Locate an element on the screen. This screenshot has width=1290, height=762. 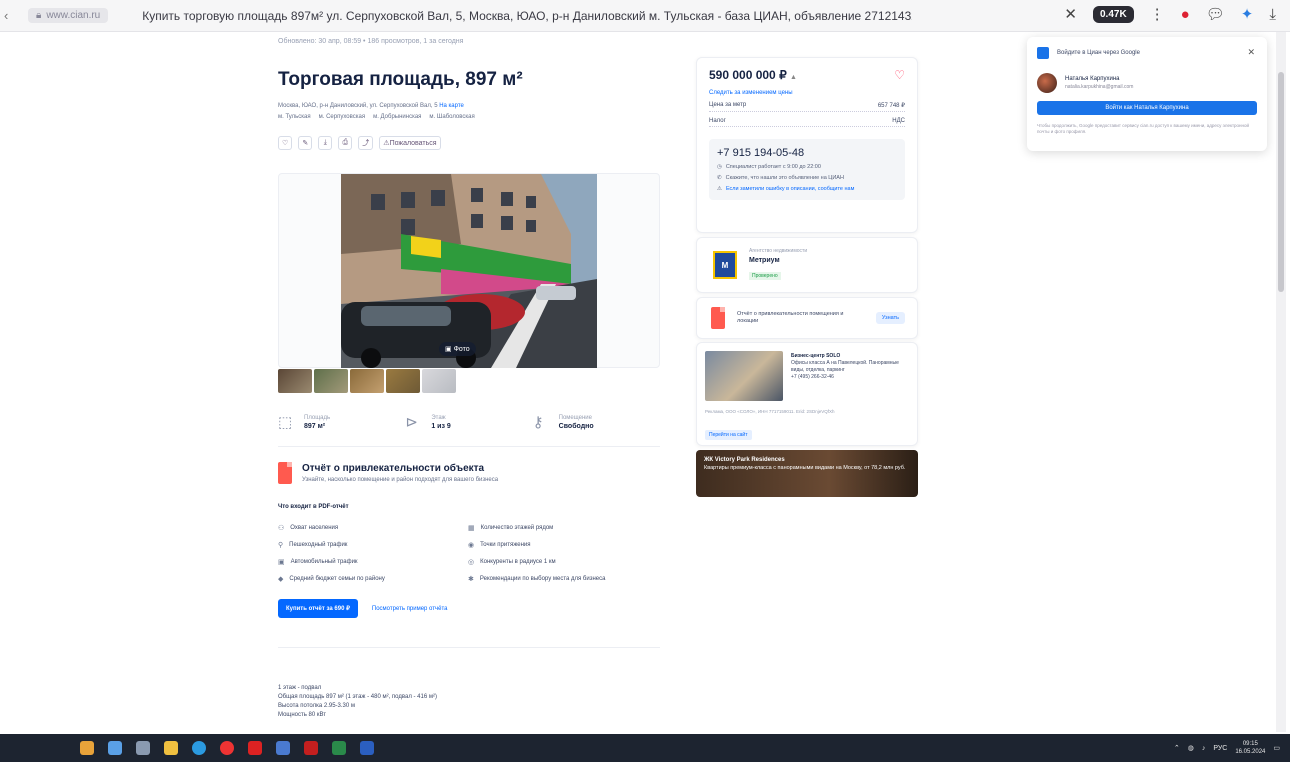
yandex-browser-icon is located at coordinates (227, 748).